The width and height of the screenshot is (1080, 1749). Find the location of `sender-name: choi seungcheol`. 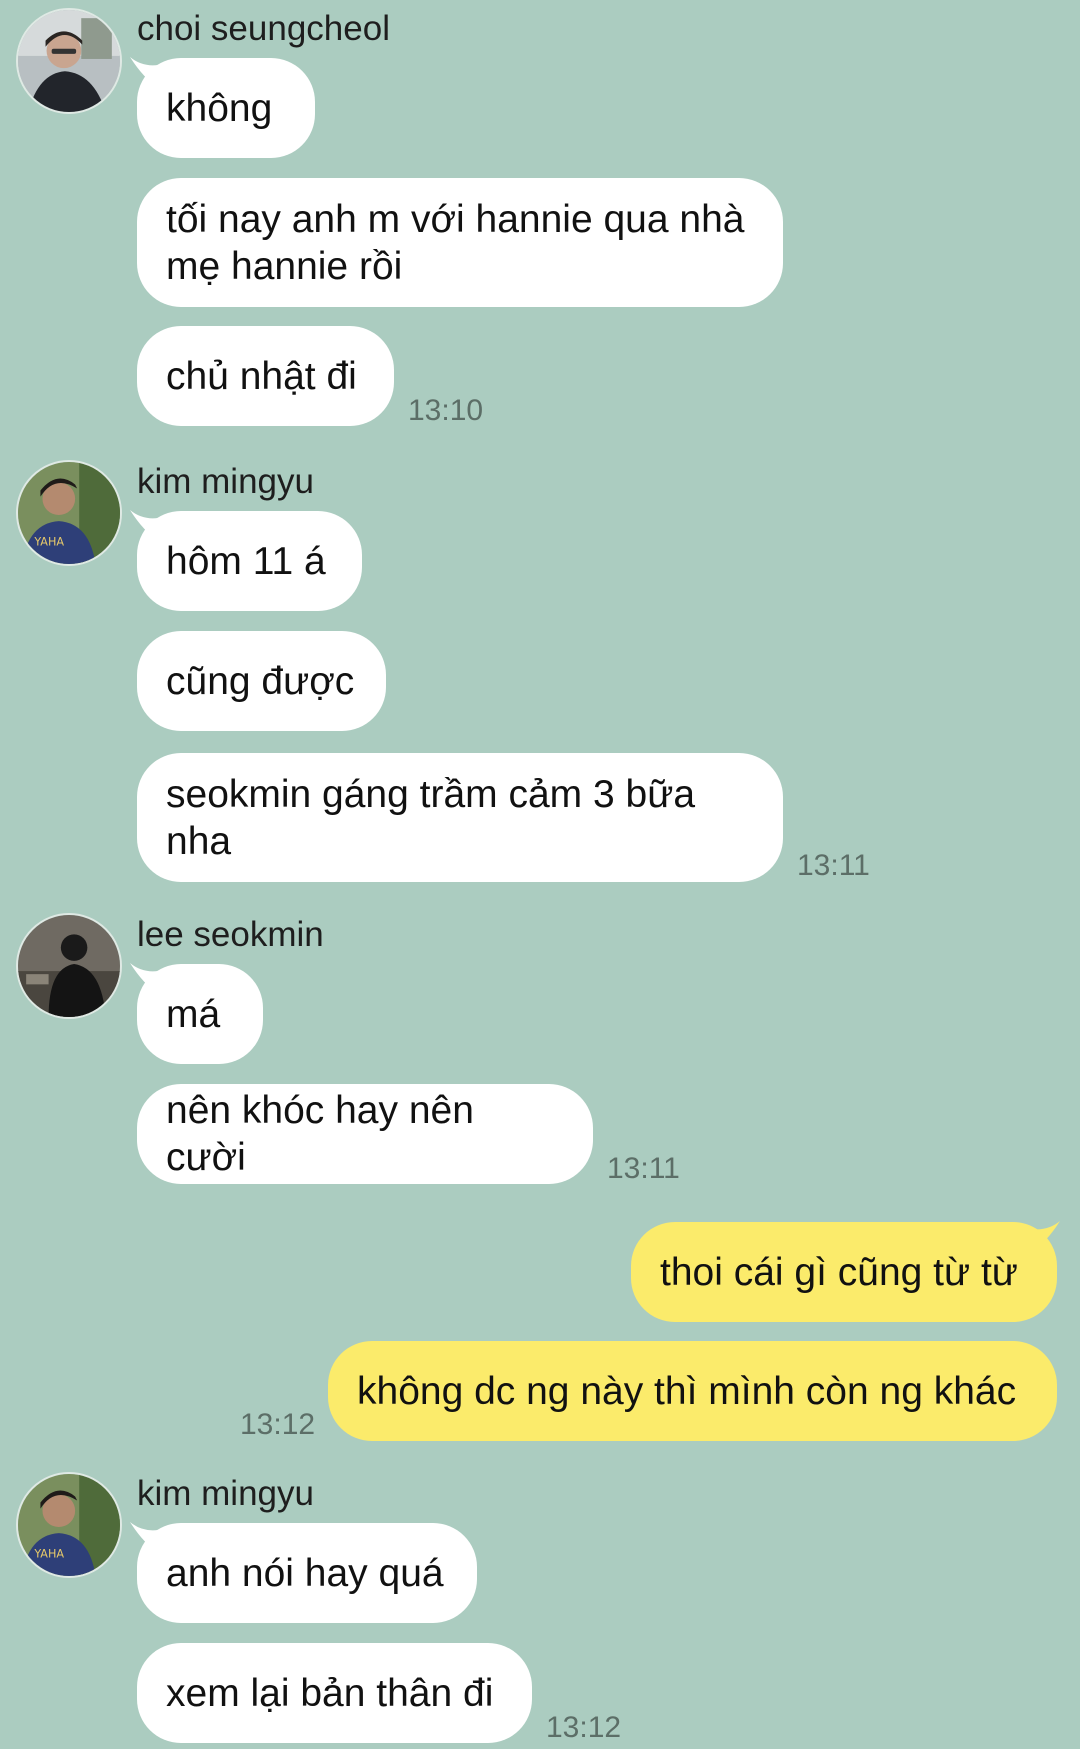

sender-name: choi seungcheol is located at coordinates (263, 28).